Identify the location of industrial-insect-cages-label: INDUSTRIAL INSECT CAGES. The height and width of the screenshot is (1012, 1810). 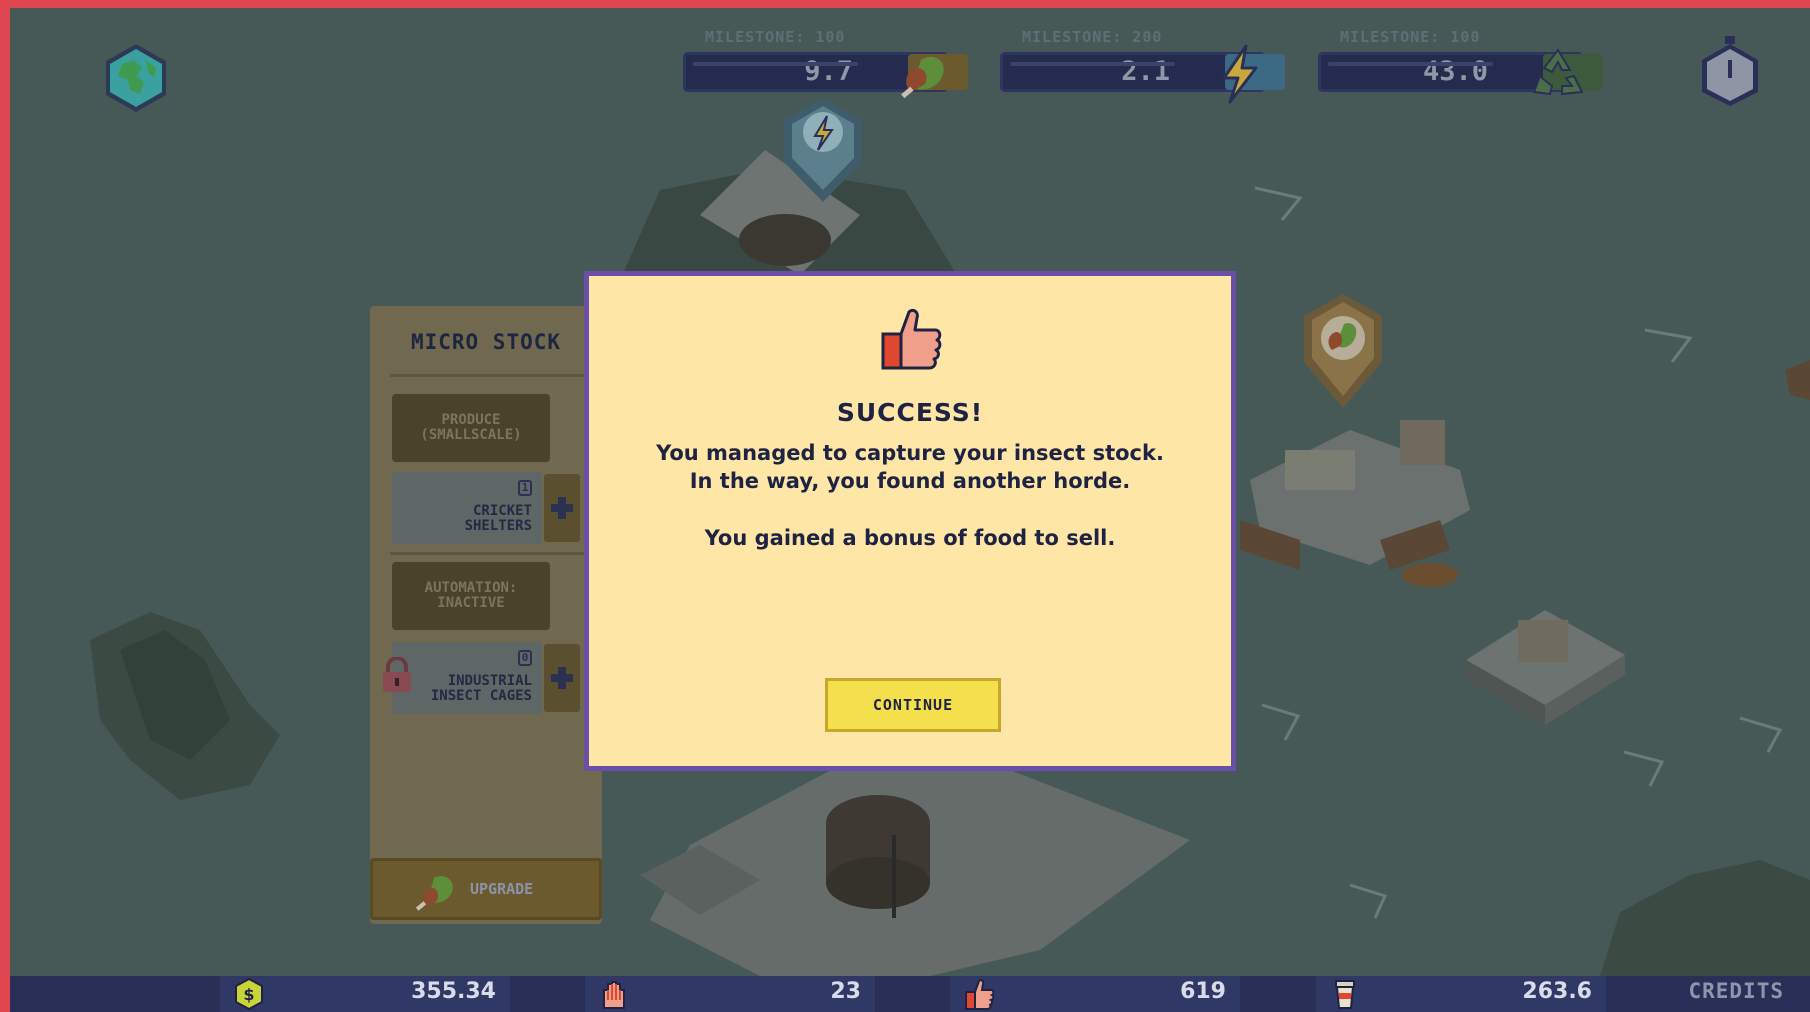
(481, 689).